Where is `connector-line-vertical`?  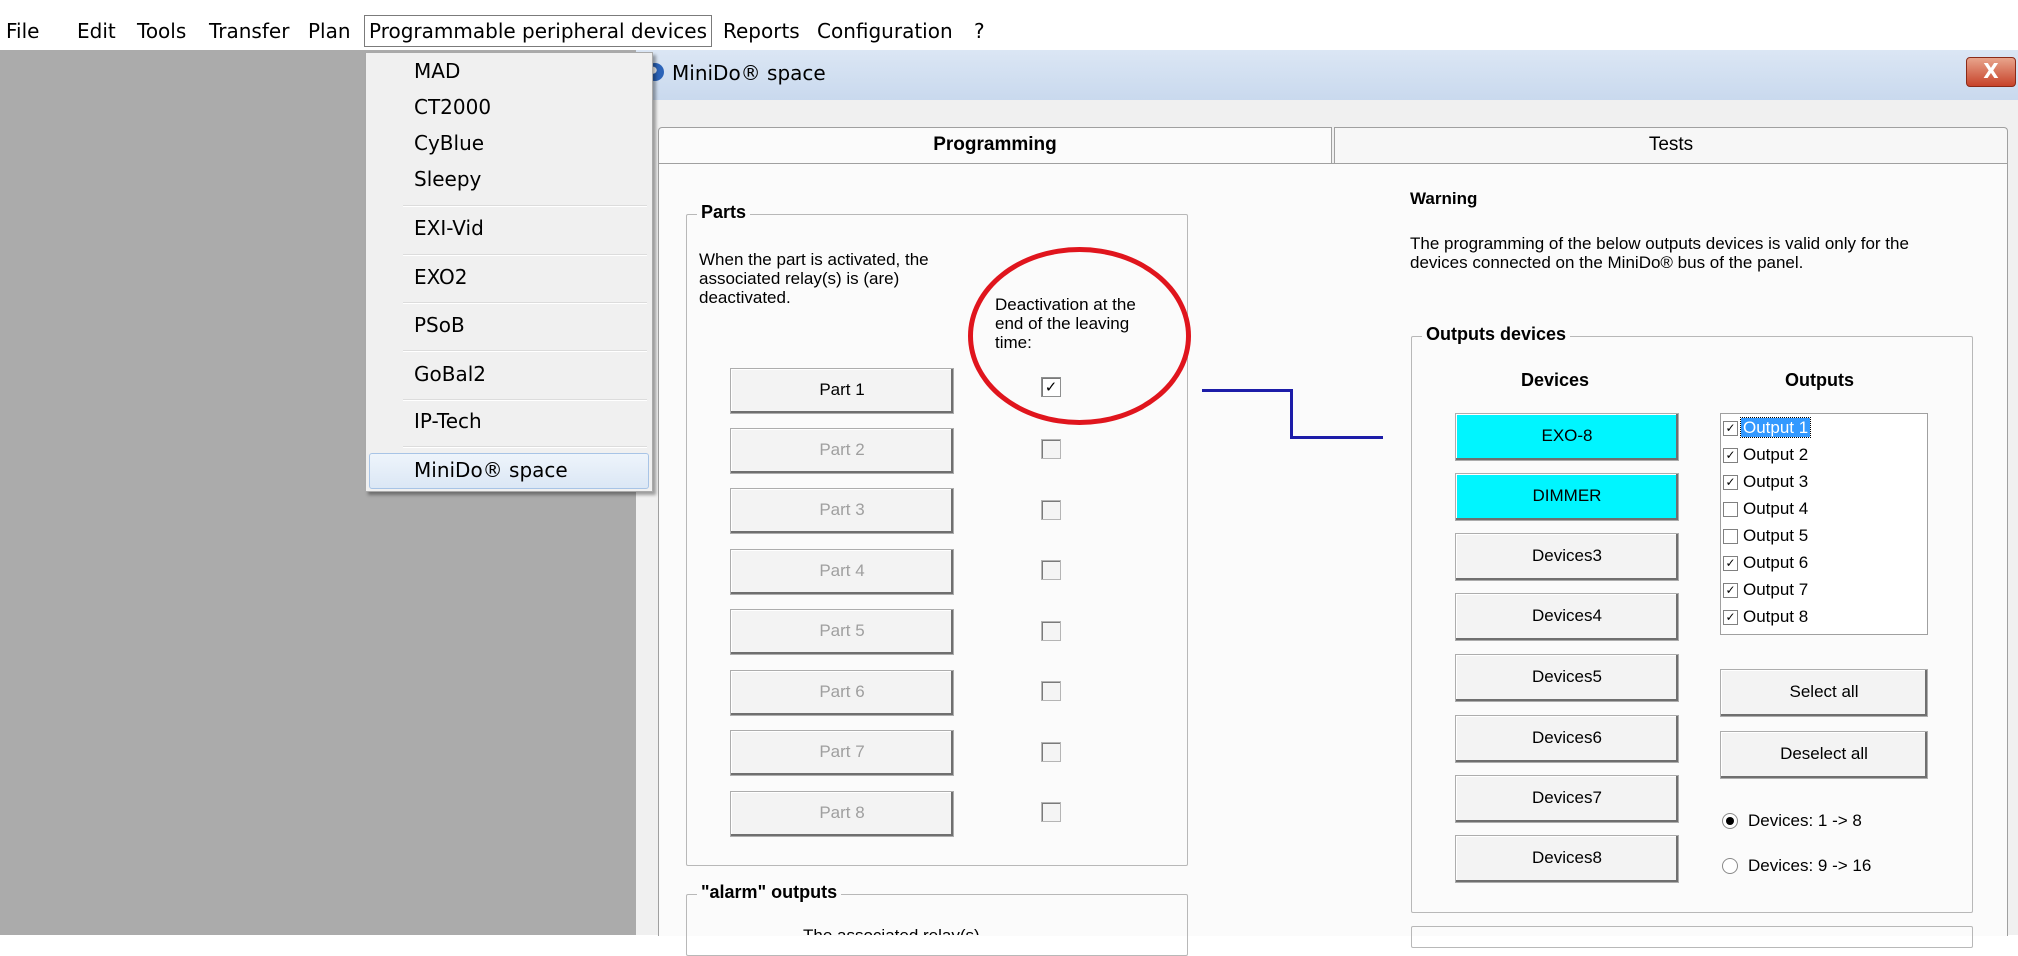
connector-line-vertical is located at coordinates (1291, 414).